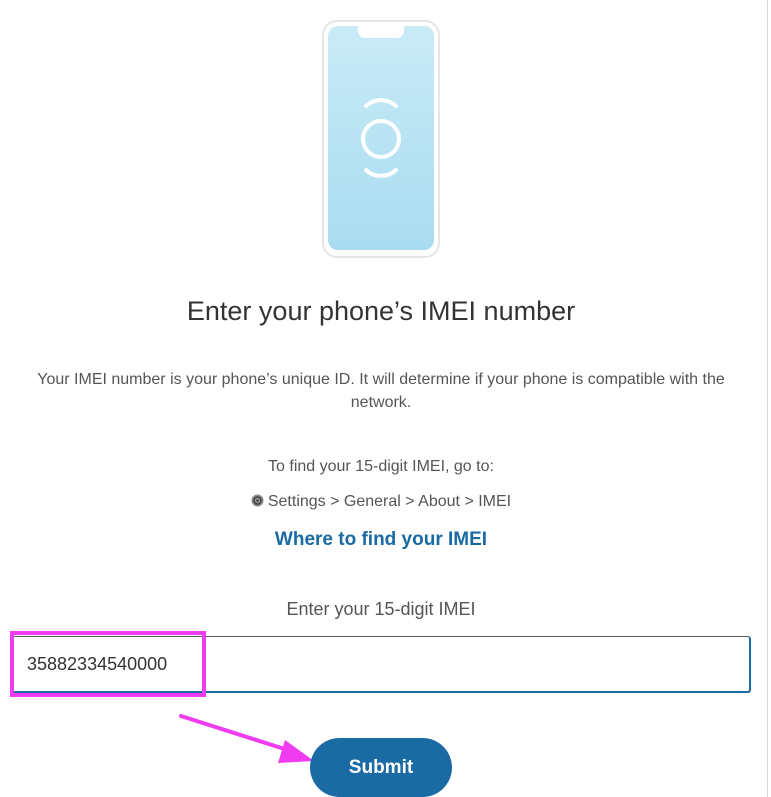 The width and height of the screenshot is (771, 797). I want to click on settings-path: Settings > General > About > IMEI, so click(381, 502).